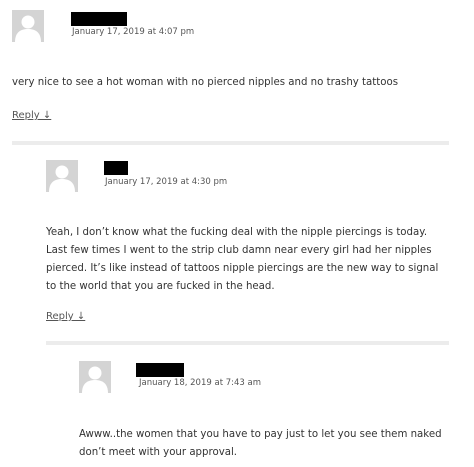 Image resolution: width=474 pixels, height=467 pixels. What do you see at coordinates (133, 32) in the screenshot?
I see `comment-timestamp: January 17, 2019 at 4:07 pm` at bounding box center [133, 32].